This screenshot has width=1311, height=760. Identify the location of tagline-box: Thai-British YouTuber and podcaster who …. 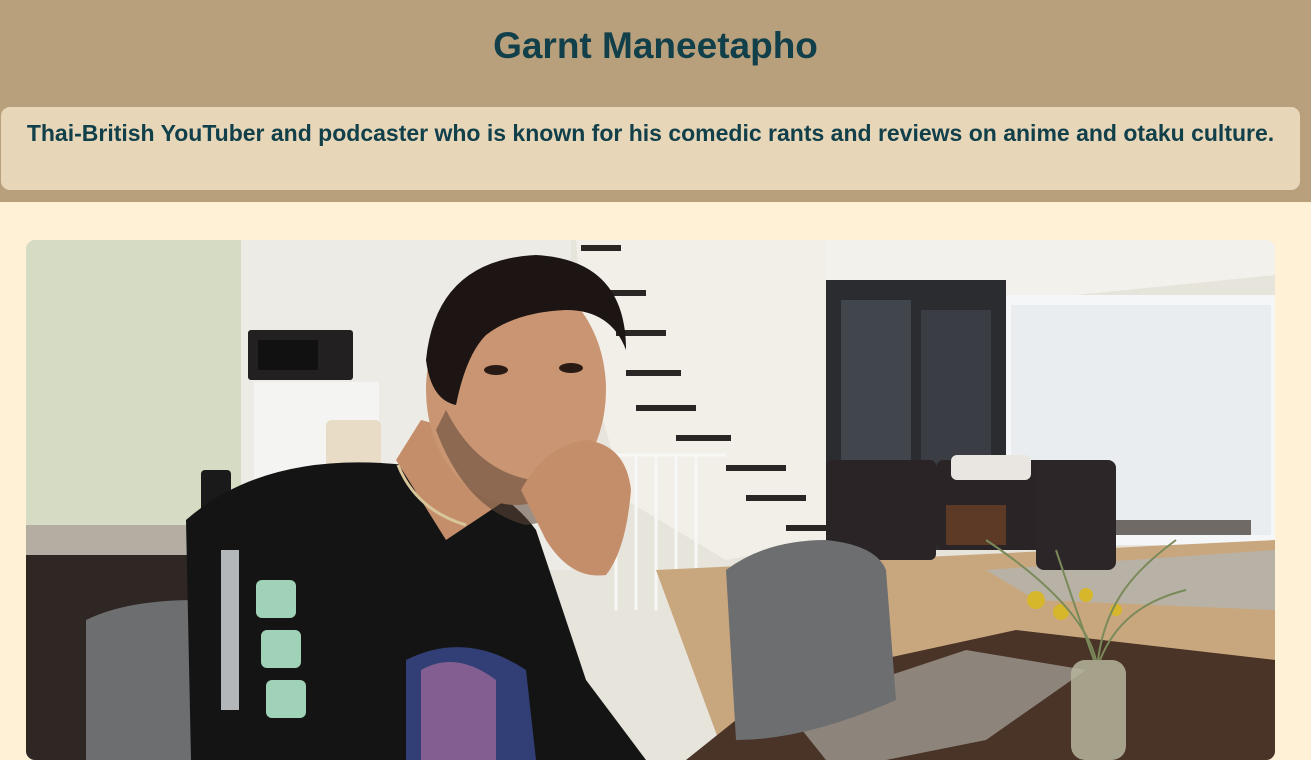
(650, 148).